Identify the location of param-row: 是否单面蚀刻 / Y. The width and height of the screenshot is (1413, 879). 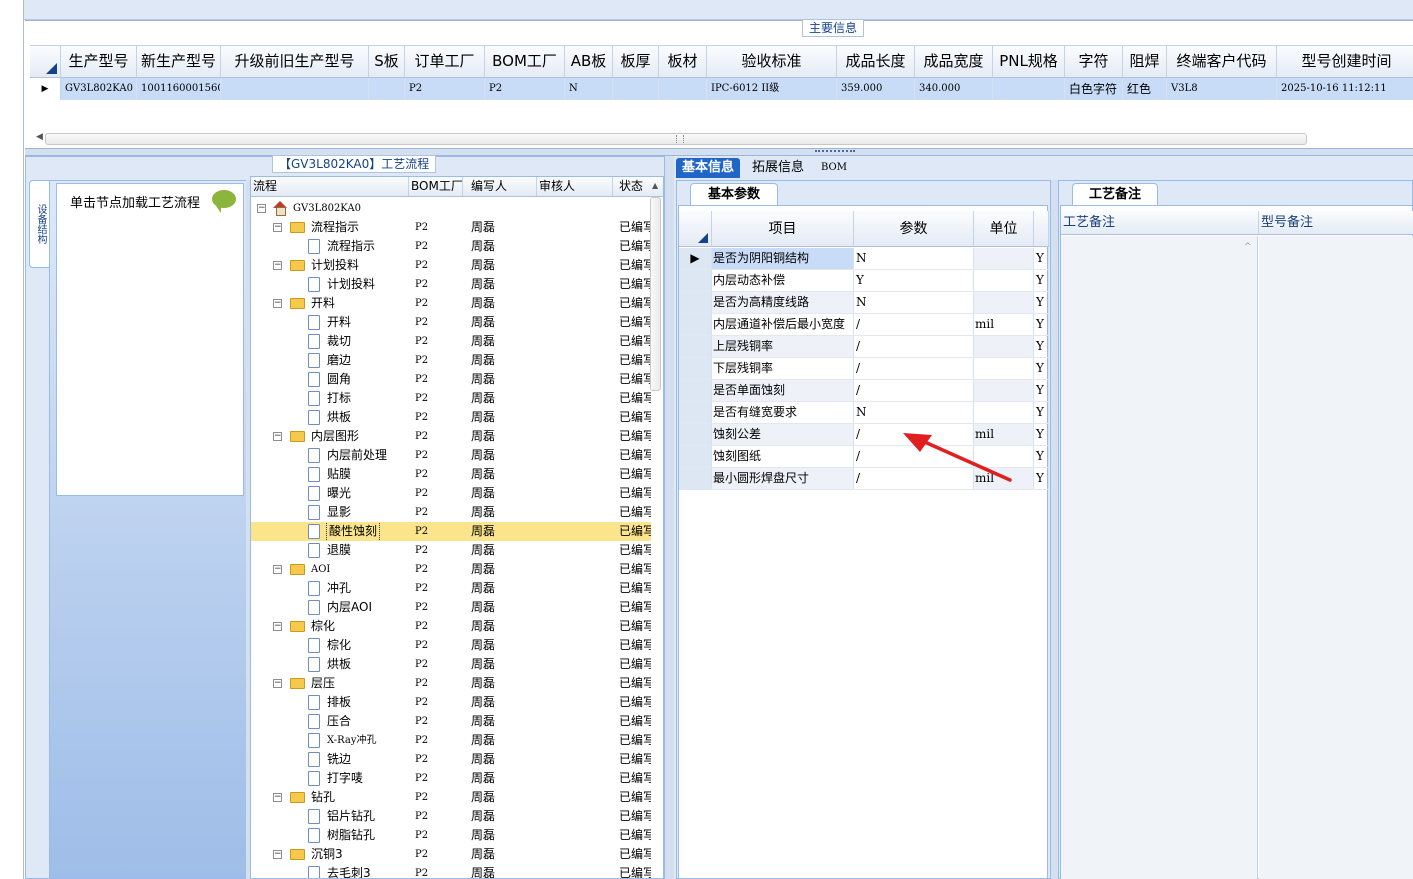
(864, 391).